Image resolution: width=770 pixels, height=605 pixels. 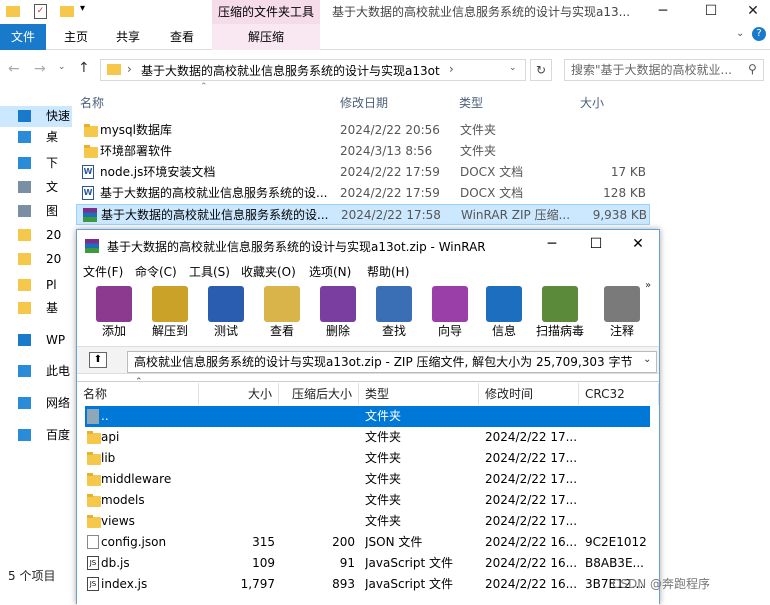 I want to click on breadcrumb-current: 基于大数据的高校就业信息服务系统的设计与实现a13ot, so click(x=294, y=70).